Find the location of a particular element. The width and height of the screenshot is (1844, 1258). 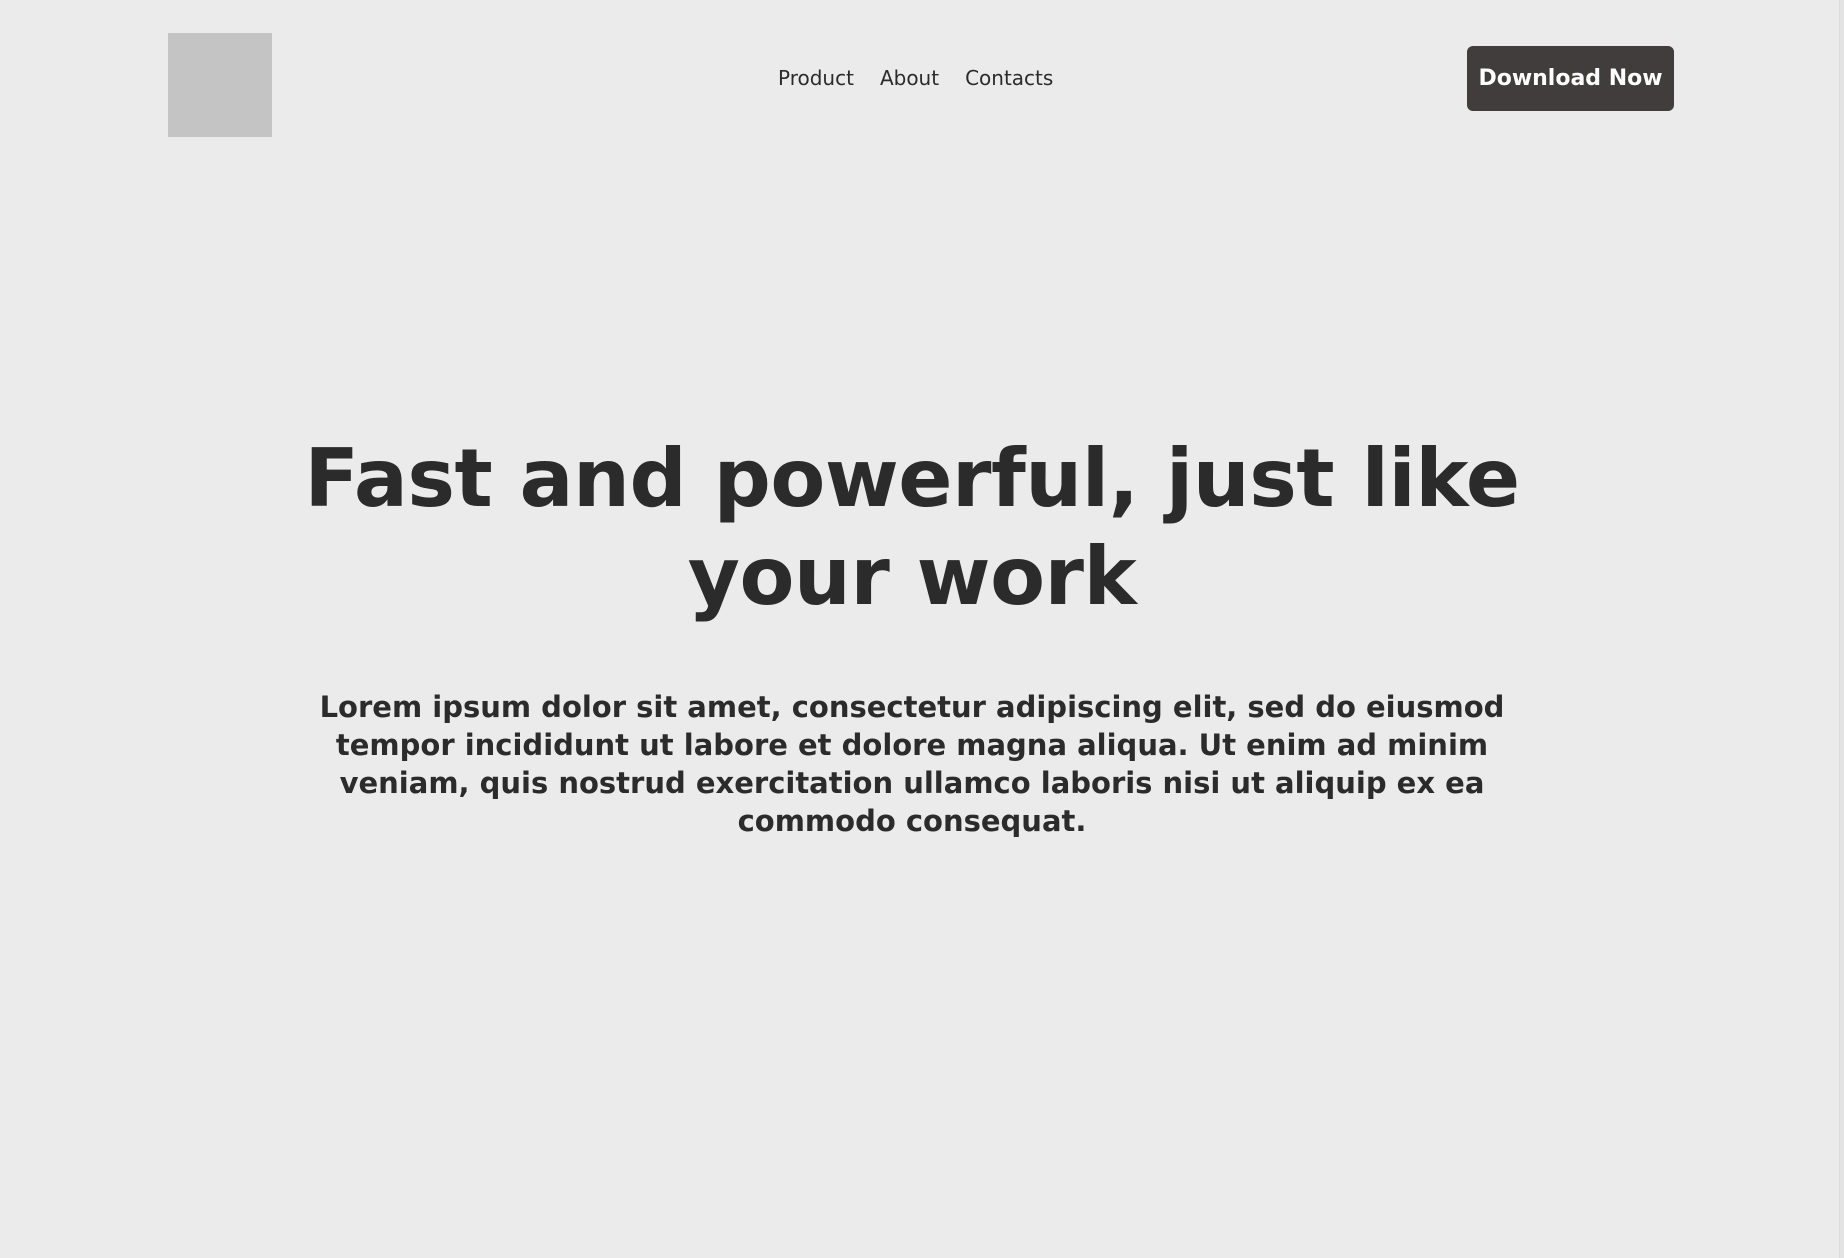

hero-title: Fast and powerful, just like your work is located at coordinates (912, 527).